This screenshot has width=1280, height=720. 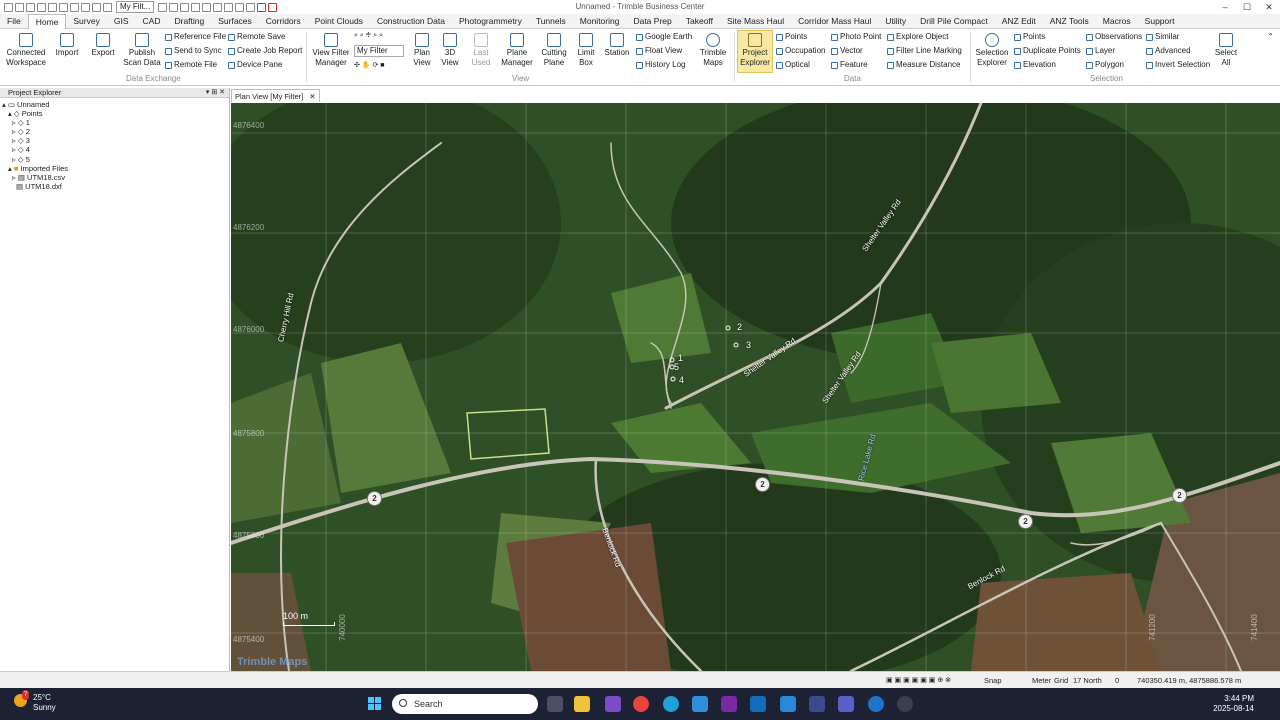 I want to click on pan-icon, so click(x=185, y=7).